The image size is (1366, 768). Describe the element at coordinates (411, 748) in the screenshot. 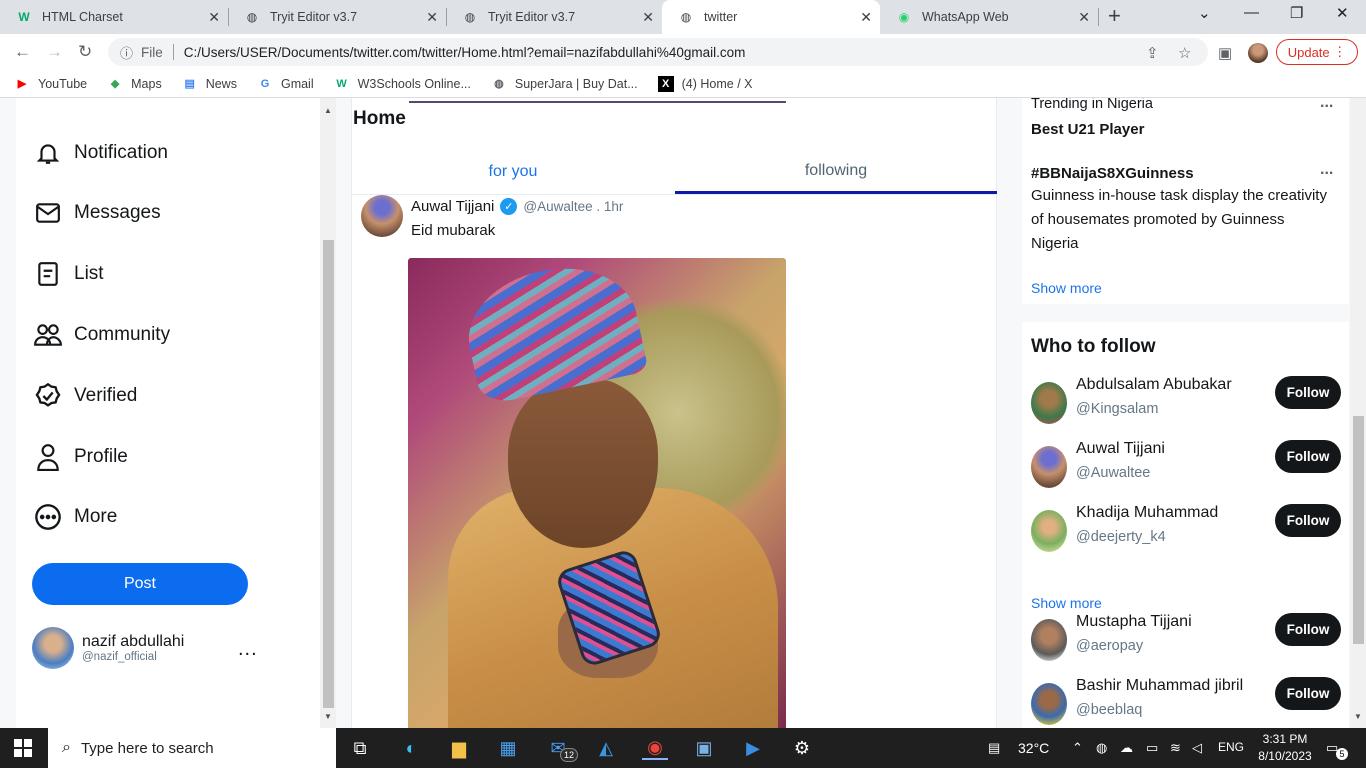

I see `edge-icon: ◐` at that location.